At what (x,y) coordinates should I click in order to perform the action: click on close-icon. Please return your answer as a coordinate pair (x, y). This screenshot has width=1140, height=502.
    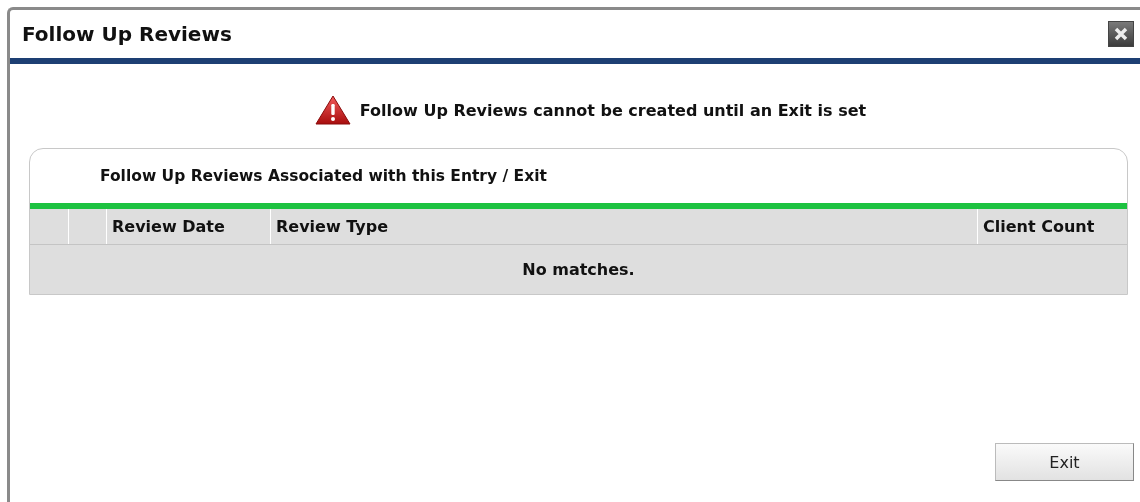
    Looking at the image, I should click on (1121, 34).